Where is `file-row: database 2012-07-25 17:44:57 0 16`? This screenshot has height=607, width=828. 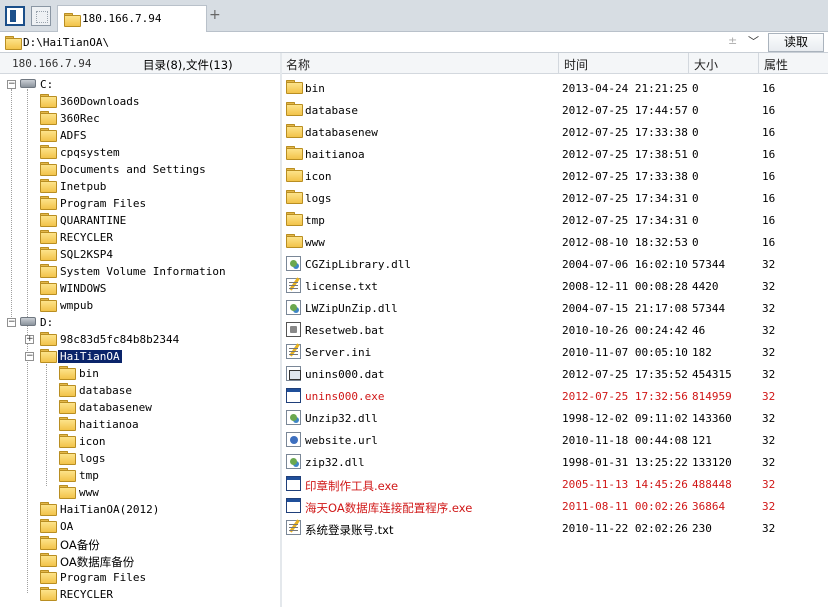 file-row: database 2012-07-25 17:44:57 0 16 is located at coordinates (555, 110).